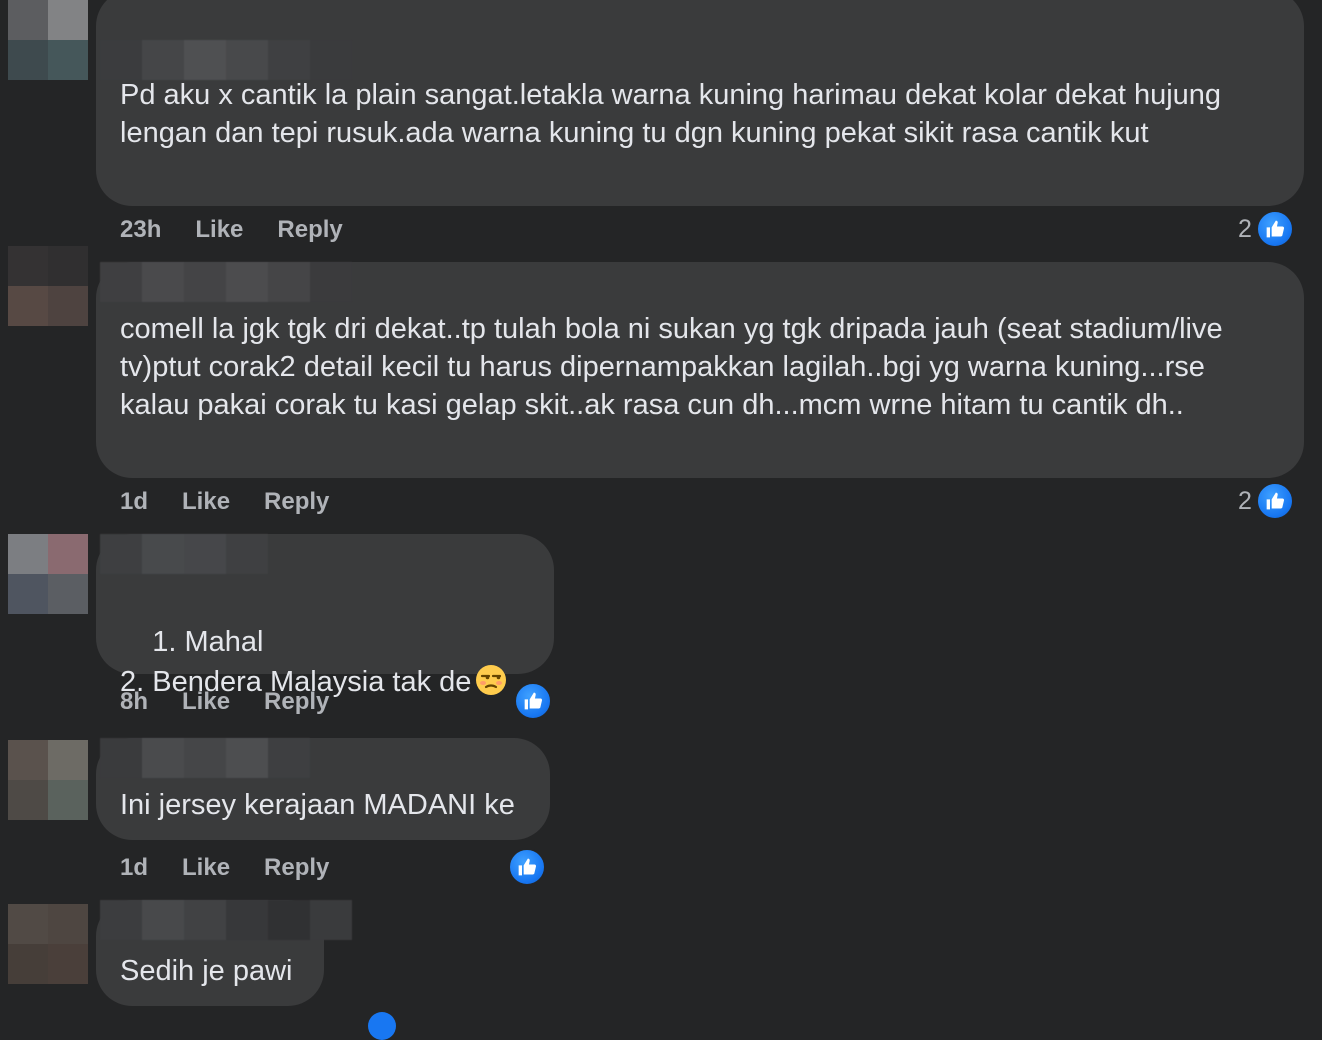  I want to click on comment-time: 23h, so click(140, 230).